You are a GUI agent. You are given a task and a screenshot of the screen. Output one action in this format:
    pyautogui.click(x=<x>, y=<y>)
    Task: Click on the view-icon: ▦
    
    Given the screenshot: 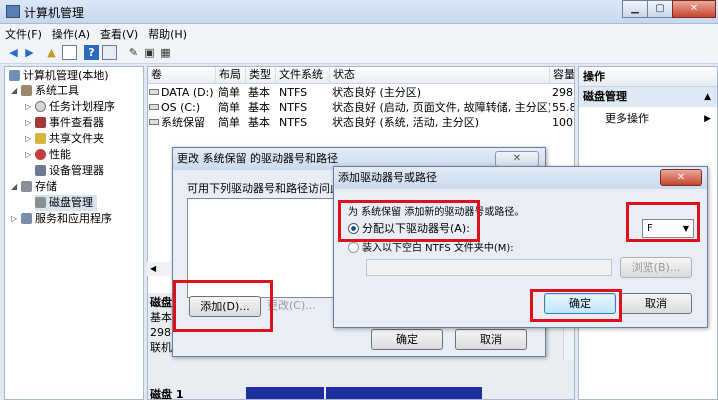 What is the action you would take?
    pyautogui.click(x=165, y=52)
    